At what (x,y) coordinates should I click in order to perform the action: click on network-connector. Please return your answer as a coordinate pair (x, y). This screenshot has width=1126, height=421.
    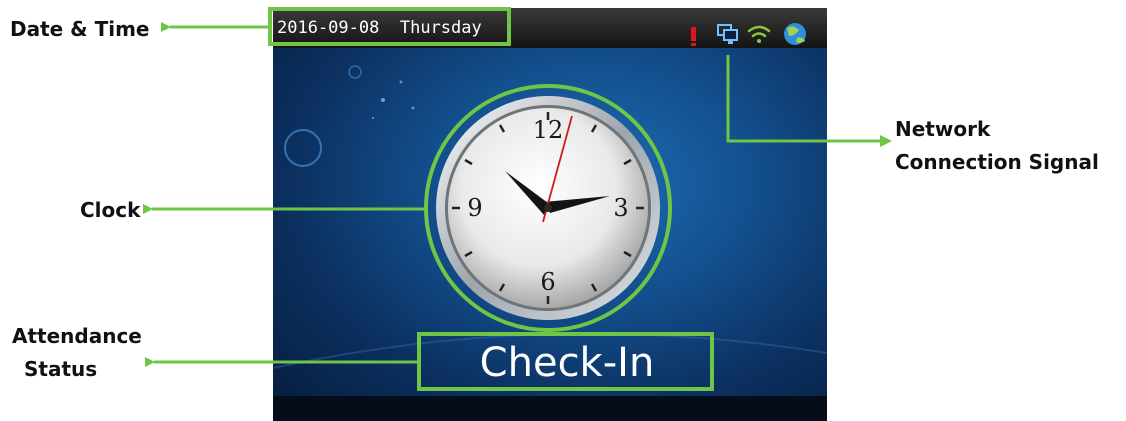
    Looking at the image, I should click on (803, 99).